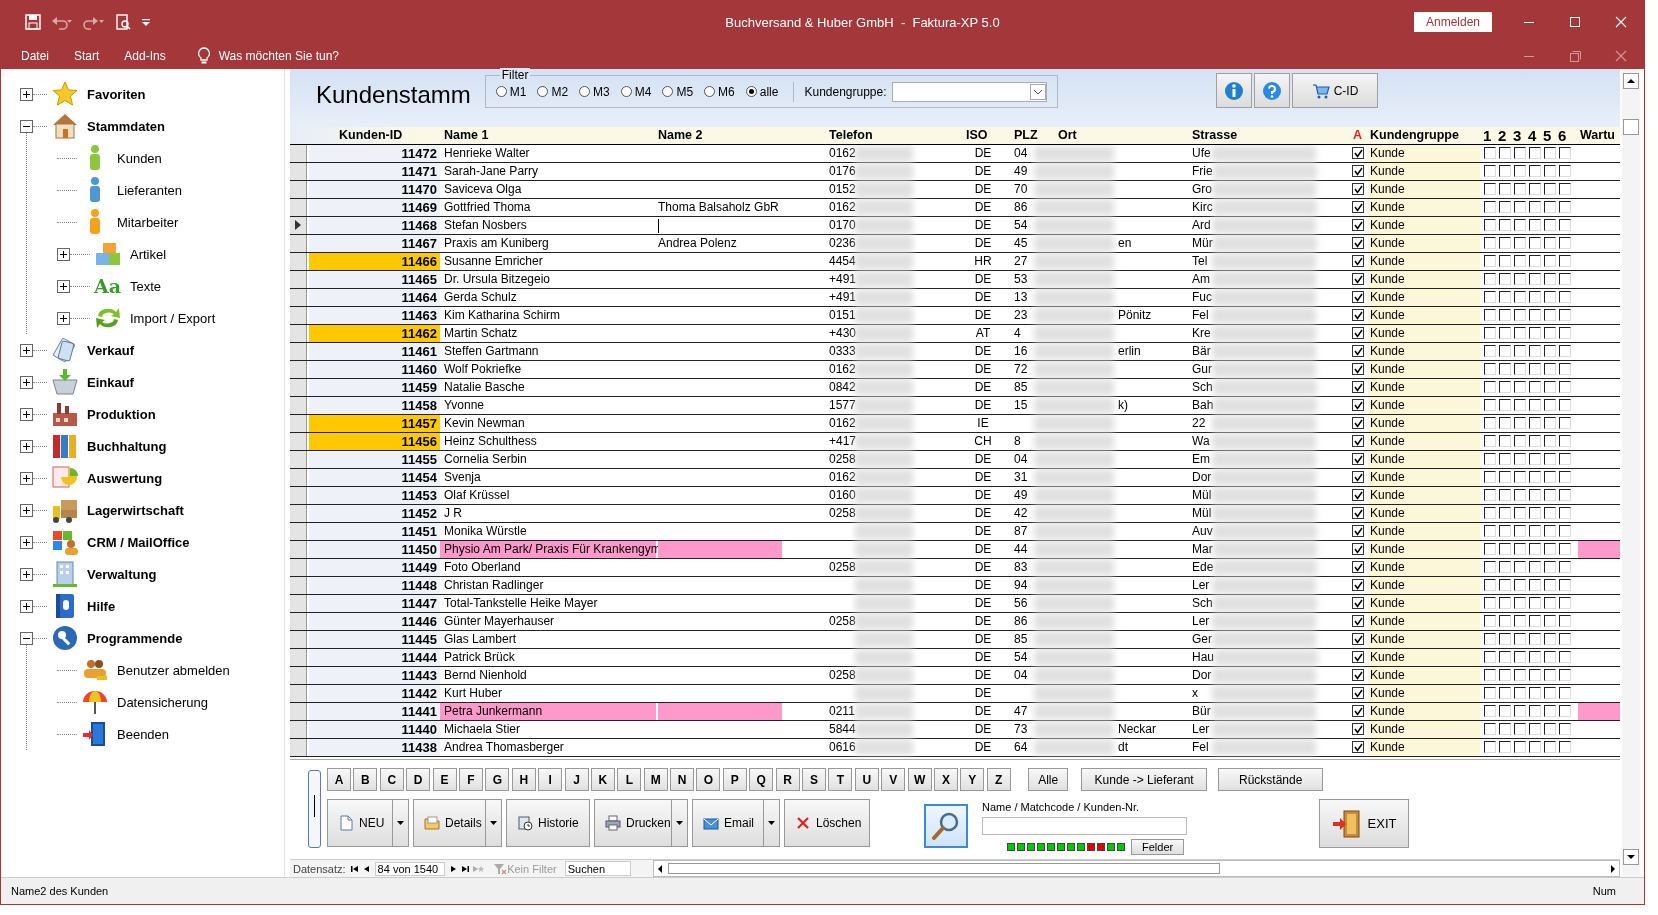  Describe the element at coordinates (410, 868) in the screenshot. I see `record-position-field: 84 von 1540` at that location.